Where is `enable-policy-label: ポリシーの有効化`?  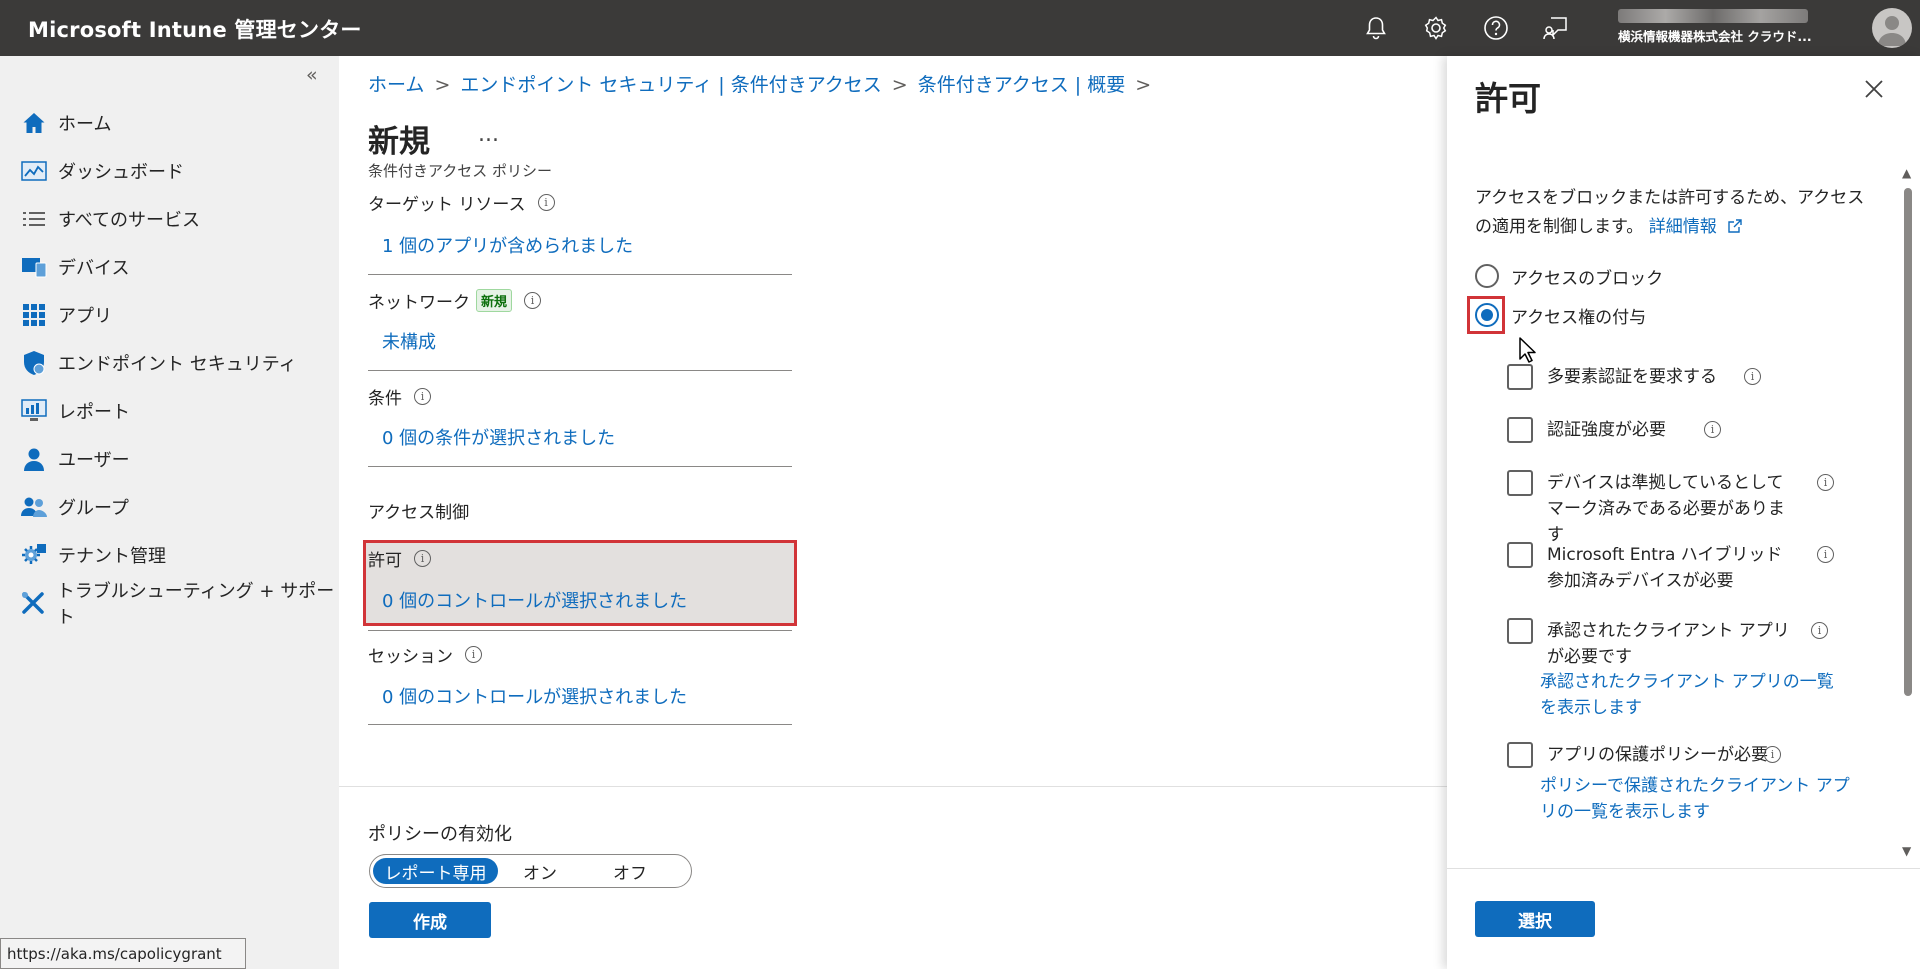
enable-policy-label: ポリシーの有効化 is located at coordinates (440, 834).